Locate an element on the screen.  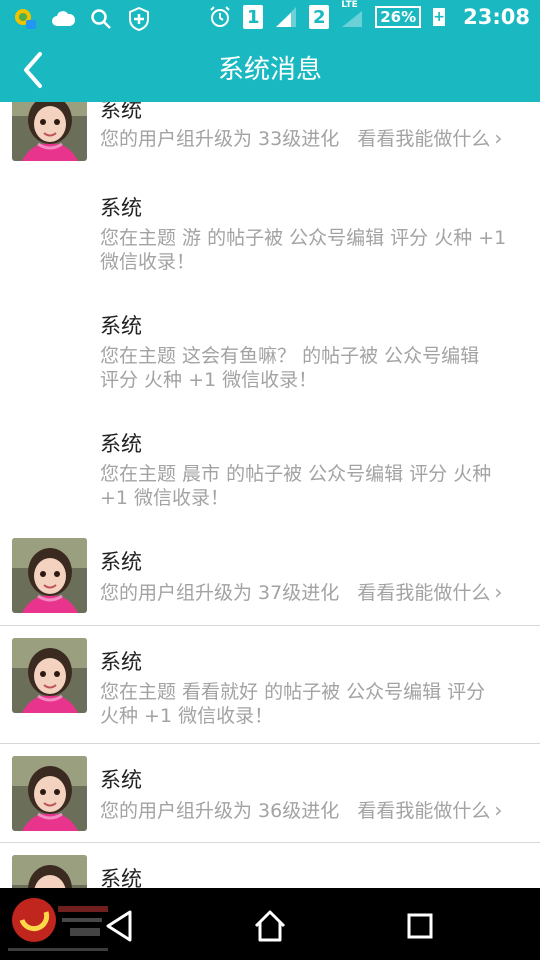
back-button is located at coordinates (34, 70).